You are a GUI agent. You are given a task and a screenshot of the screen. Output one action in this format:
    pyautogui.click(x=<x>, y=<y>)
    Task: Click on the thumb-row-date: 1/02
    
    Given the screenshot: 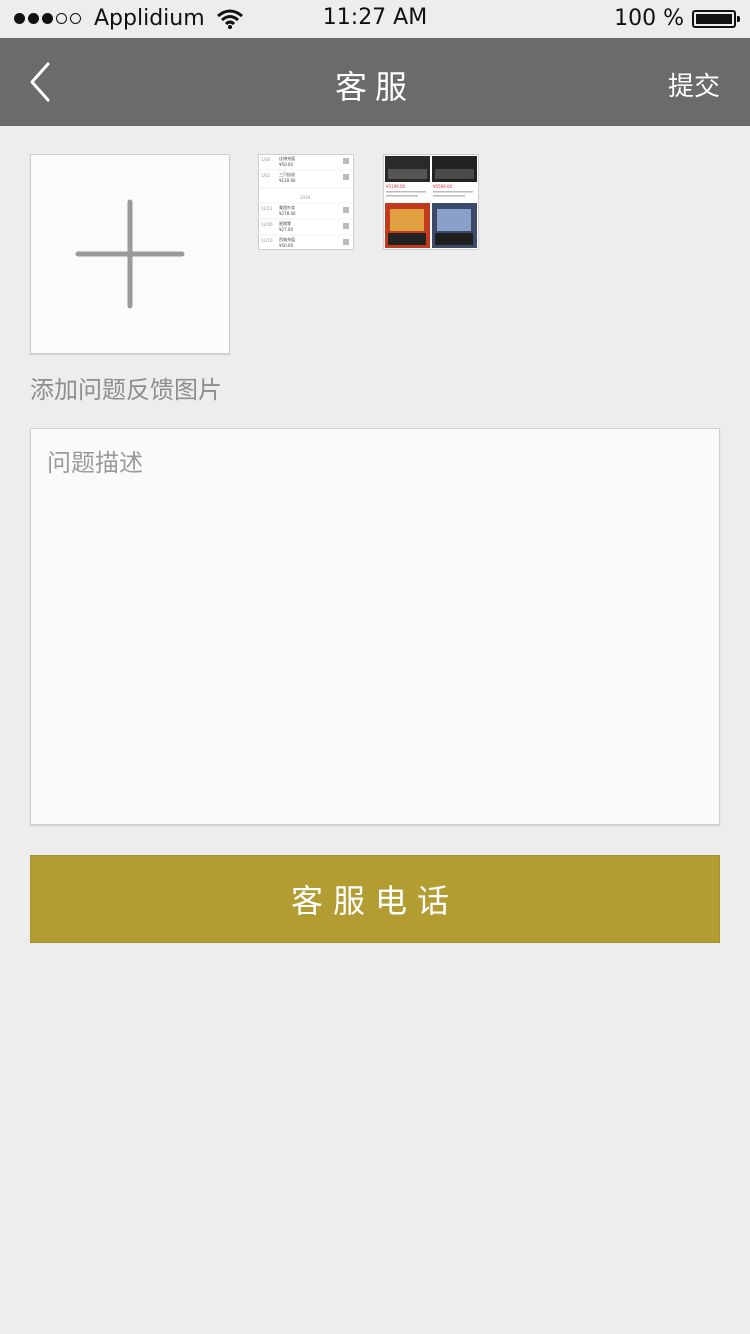 What is the action you would take?
    pyautogui.click(x=265, y=175)
    